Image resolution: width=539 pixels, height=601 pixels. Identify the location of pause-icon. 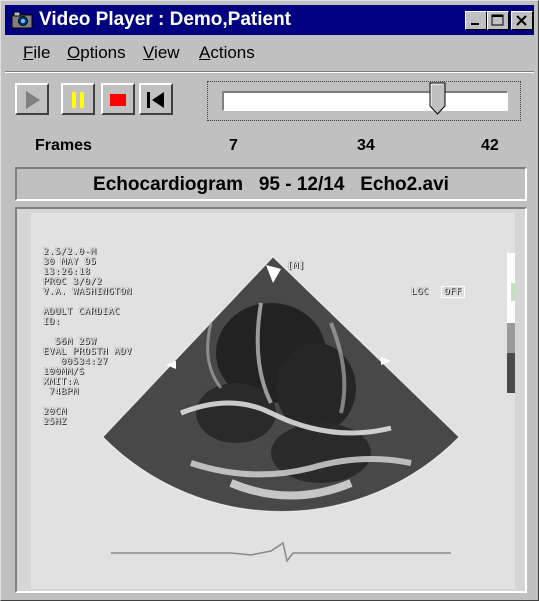
(78, 100).